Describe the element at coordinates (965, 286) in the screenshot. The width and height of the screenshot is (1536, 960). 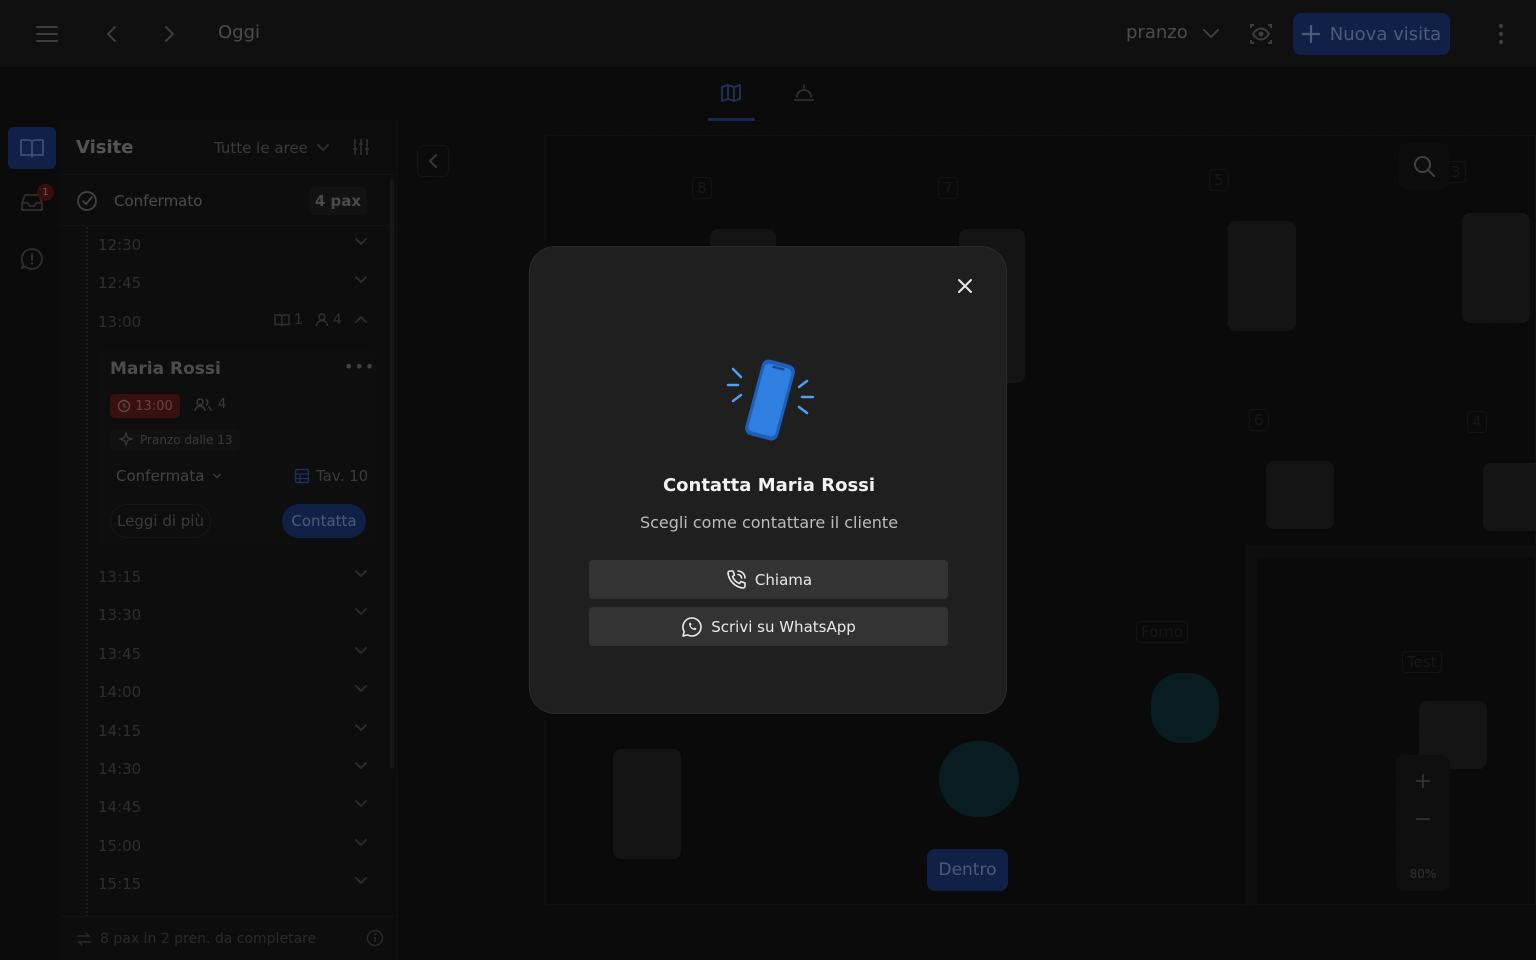
I see `close-icon` at that location.